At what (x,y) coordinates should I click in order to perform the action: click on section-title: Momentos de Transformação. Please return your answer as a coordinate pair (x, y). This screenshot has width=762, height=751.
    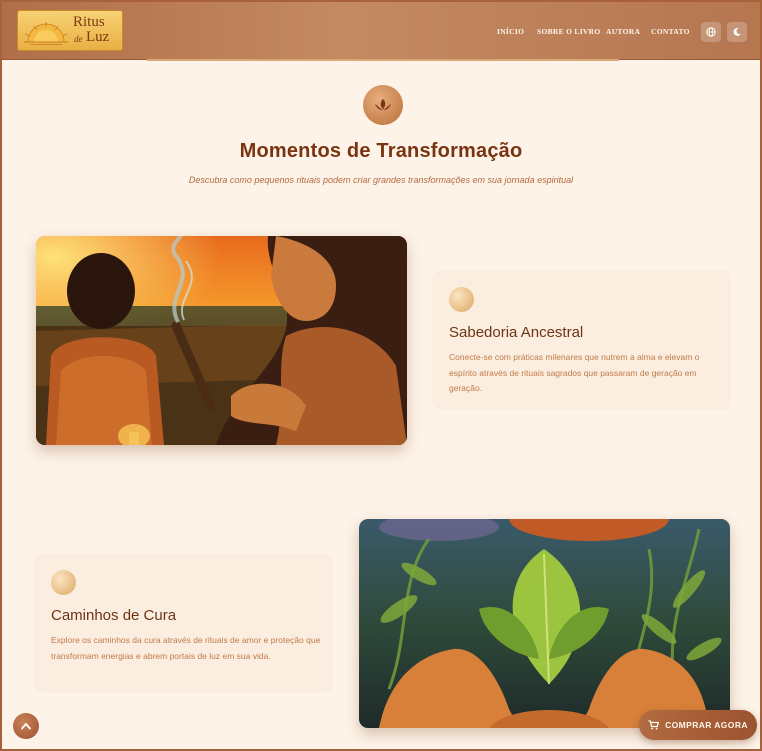
    Looking at the image, I should click on (381, 151).